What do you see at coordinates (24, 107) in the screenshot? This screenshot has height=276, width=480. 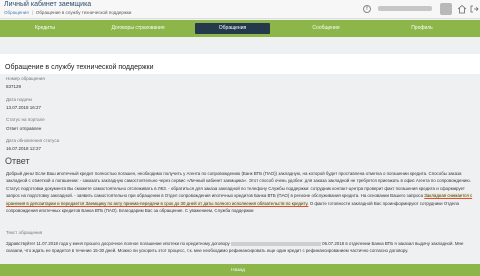 I see `field-value-date: 13.07.2018 16:27` at bounding box center [24, 107].